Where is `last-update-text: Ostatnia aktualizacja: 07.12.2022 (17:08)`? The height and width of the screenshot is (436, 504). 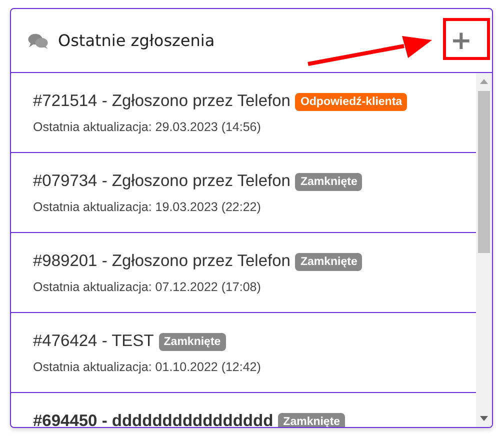 last-update-text: Ostatnia aktualizacja: 07.12.2022 (17:08) is located at coordinates (147, 287).